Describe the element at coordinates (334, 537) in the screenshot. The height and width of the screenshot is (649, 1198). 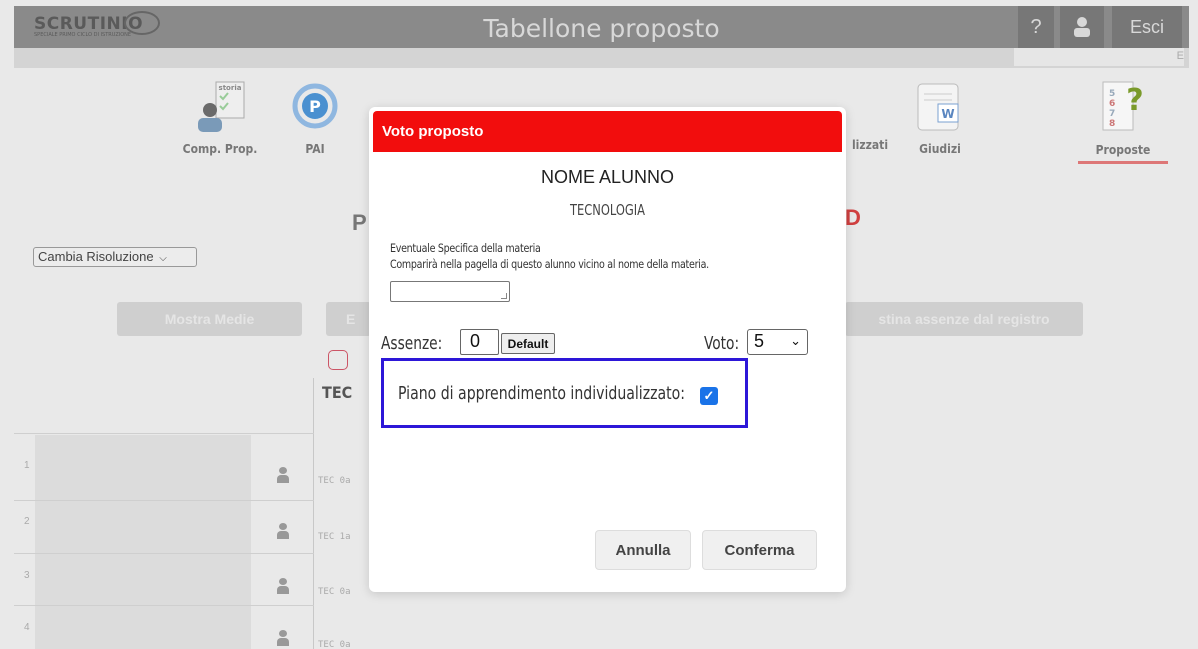
I see `row-tec-cell: TEC 1a` at that location.